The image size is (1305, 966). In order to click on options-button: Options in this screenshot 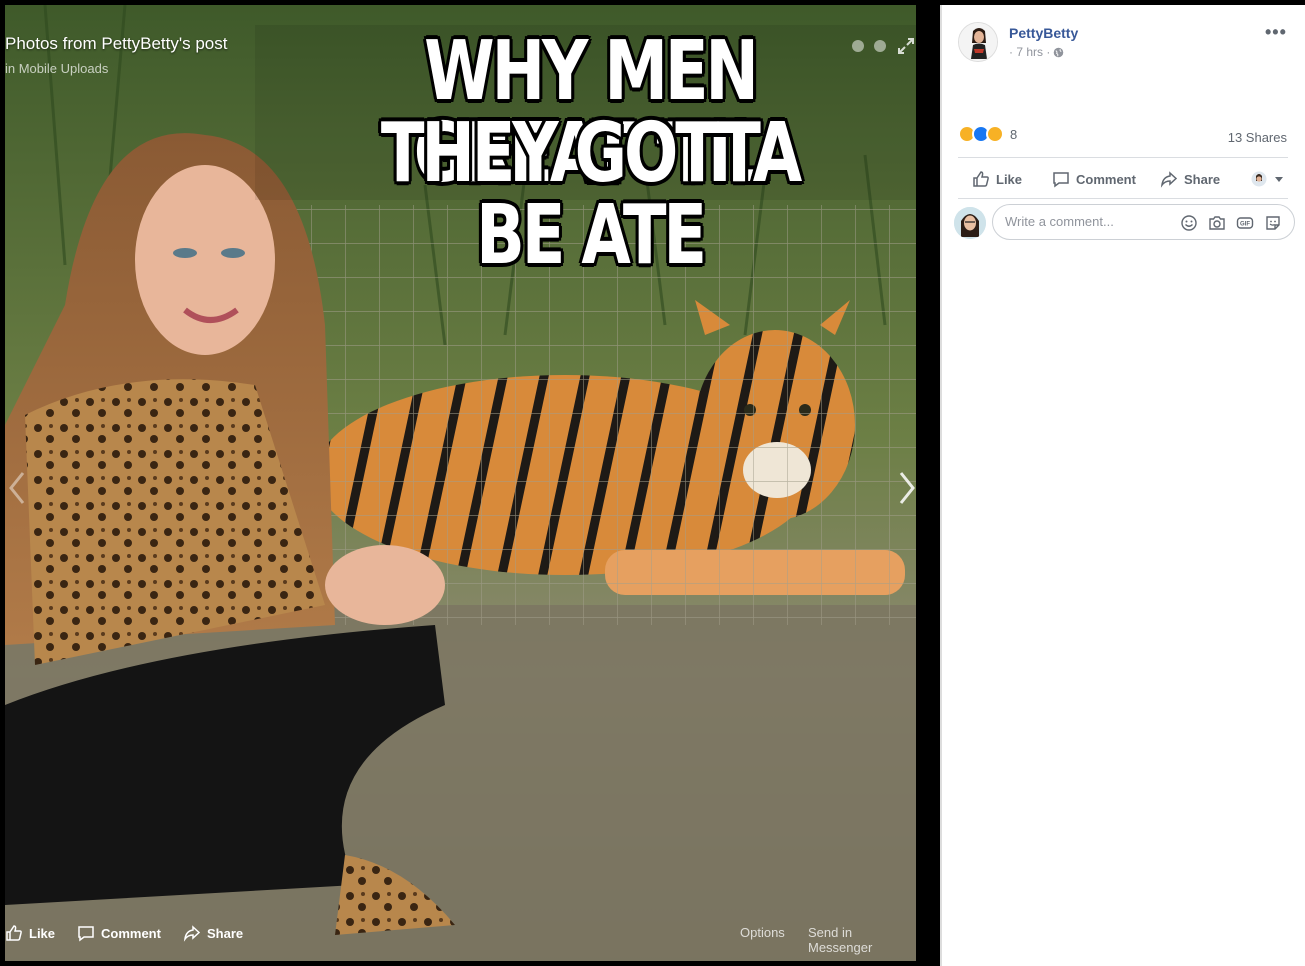, I will do `click(762, 932)`.